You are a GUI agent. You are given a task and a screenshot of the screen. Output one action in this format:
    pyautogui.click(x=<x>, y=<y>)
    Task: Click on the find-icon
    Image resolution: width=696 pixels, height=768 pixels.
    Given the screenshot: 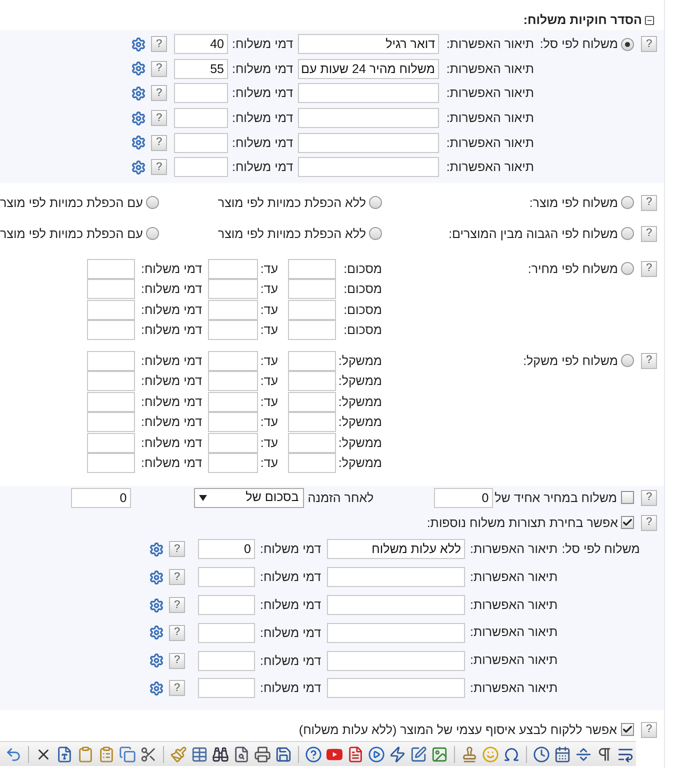 What is the action you would take?
    pyautogui.click(x=220, y=754)
    